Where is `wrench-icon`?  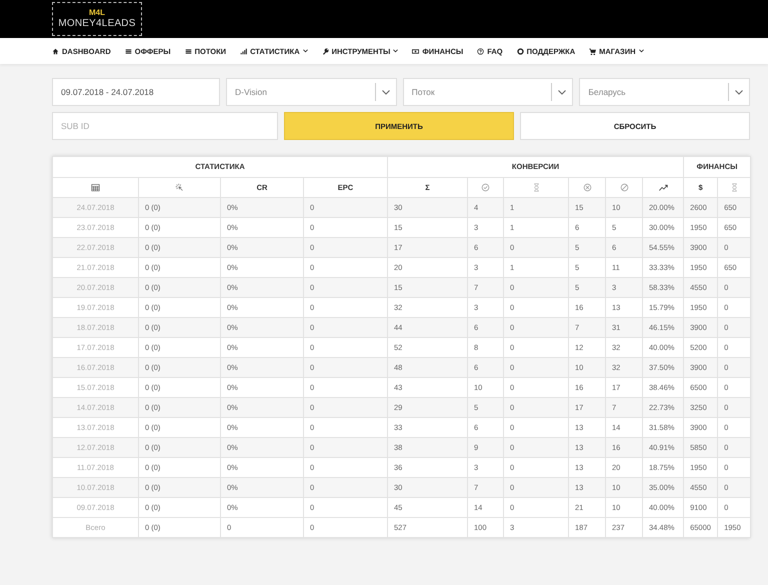
wrench-icon is located at coordinates (325, 51).